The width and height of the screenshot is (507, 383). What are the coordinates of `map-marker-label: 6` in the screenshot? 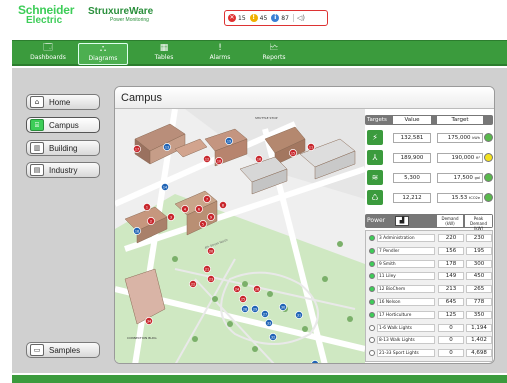 It's located at (199, 209).